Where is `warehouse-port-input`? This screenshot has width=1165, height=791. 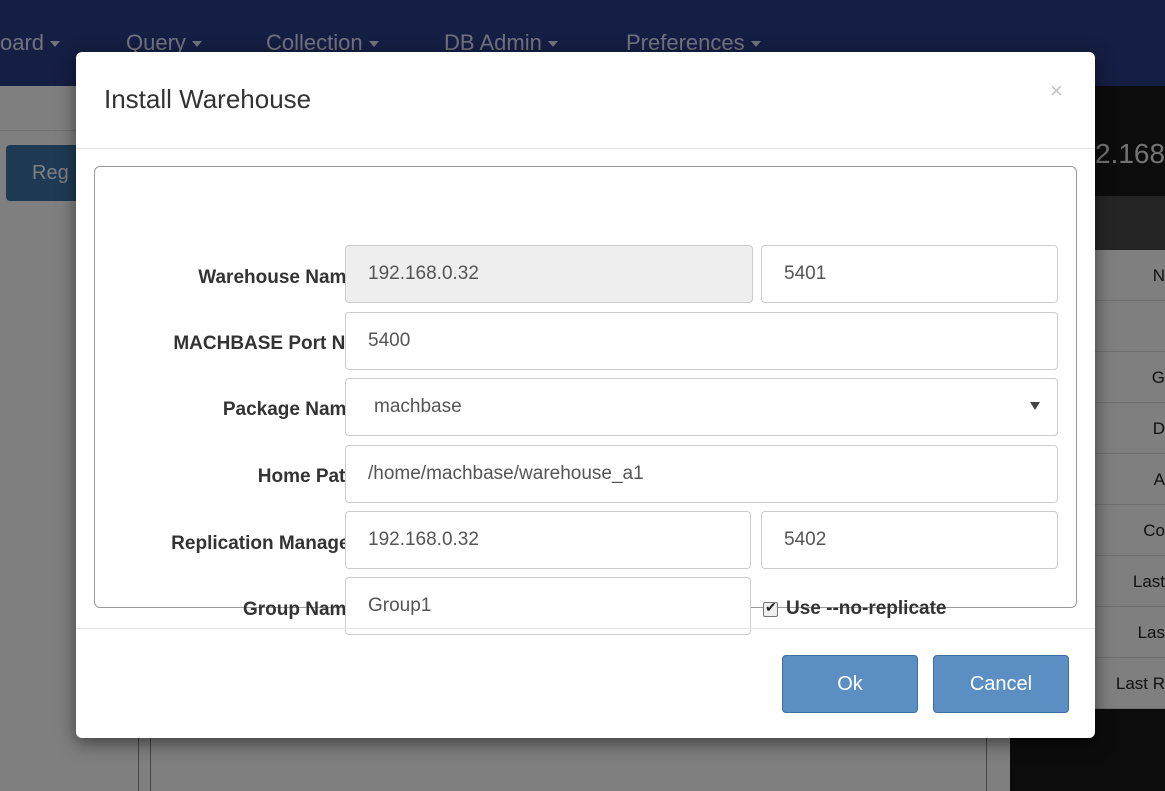 warehouse-port-input is located at coordinates (909, 274).